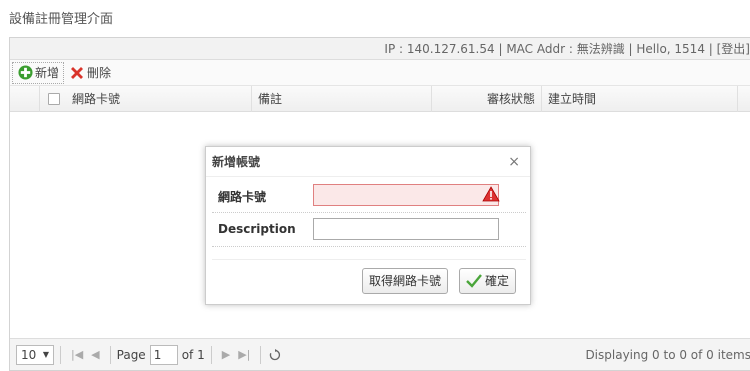  Describe the element at coordinates (25, 73) in the screenshot. I see `add-icon` at that location.